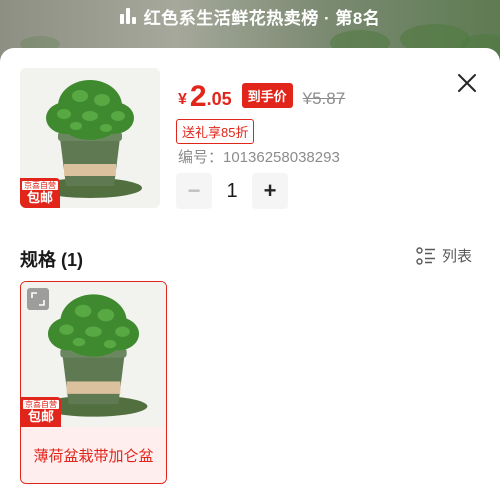 The width and height of the screenshot is (500, 490). I want to click on price-decimal: .05, so click(219, 99).